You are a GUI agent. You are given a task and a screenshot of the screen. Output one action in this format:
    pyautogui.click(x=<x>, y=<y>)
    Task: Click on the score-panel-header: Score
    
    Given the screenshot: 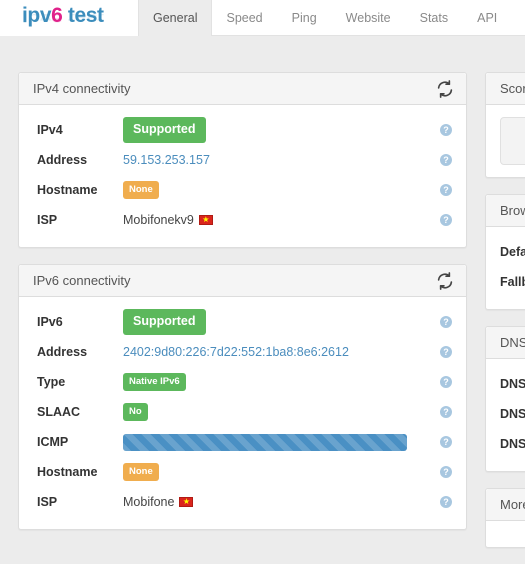 What is the action you would take?
    pyautogui.click(x=505, y=89)
    